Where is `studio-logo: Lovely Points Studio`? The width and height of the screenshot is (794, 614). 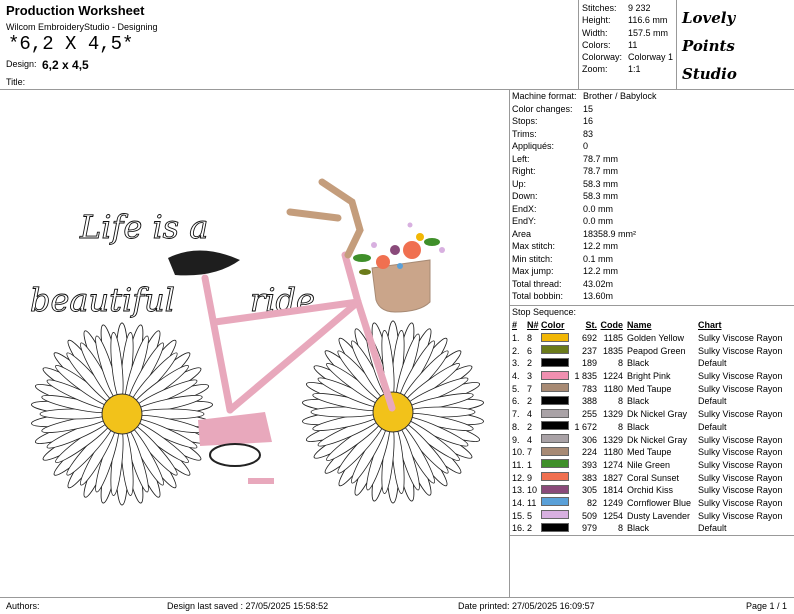
studio-logo: Lovely Points Studio is located at coordinates (709, 46).